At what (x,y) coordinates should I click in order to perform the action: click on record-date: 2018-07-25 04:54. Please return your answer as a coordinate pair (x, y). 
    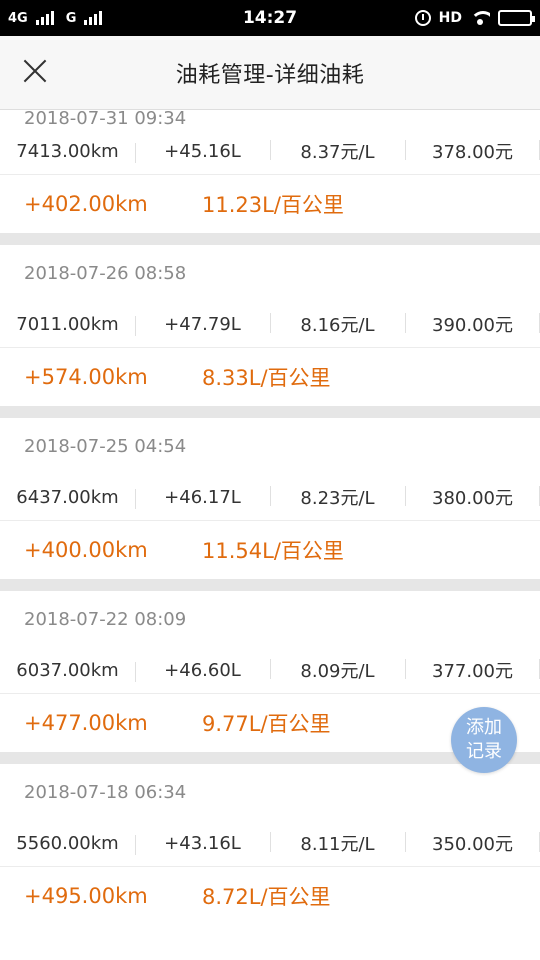
    Looking at the image, I should click on (105, 446).